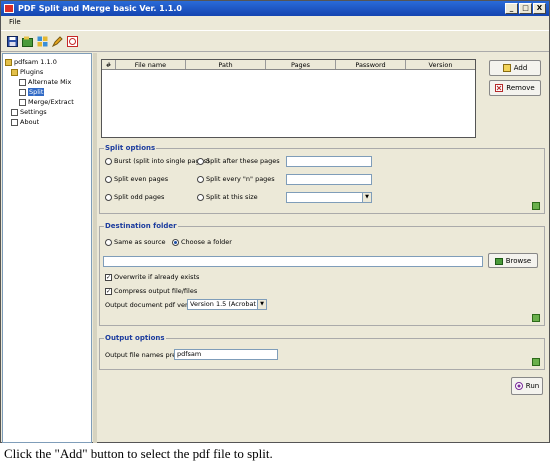 The image size is (550, 464). I want to click on help-icon, so click(72, 41).